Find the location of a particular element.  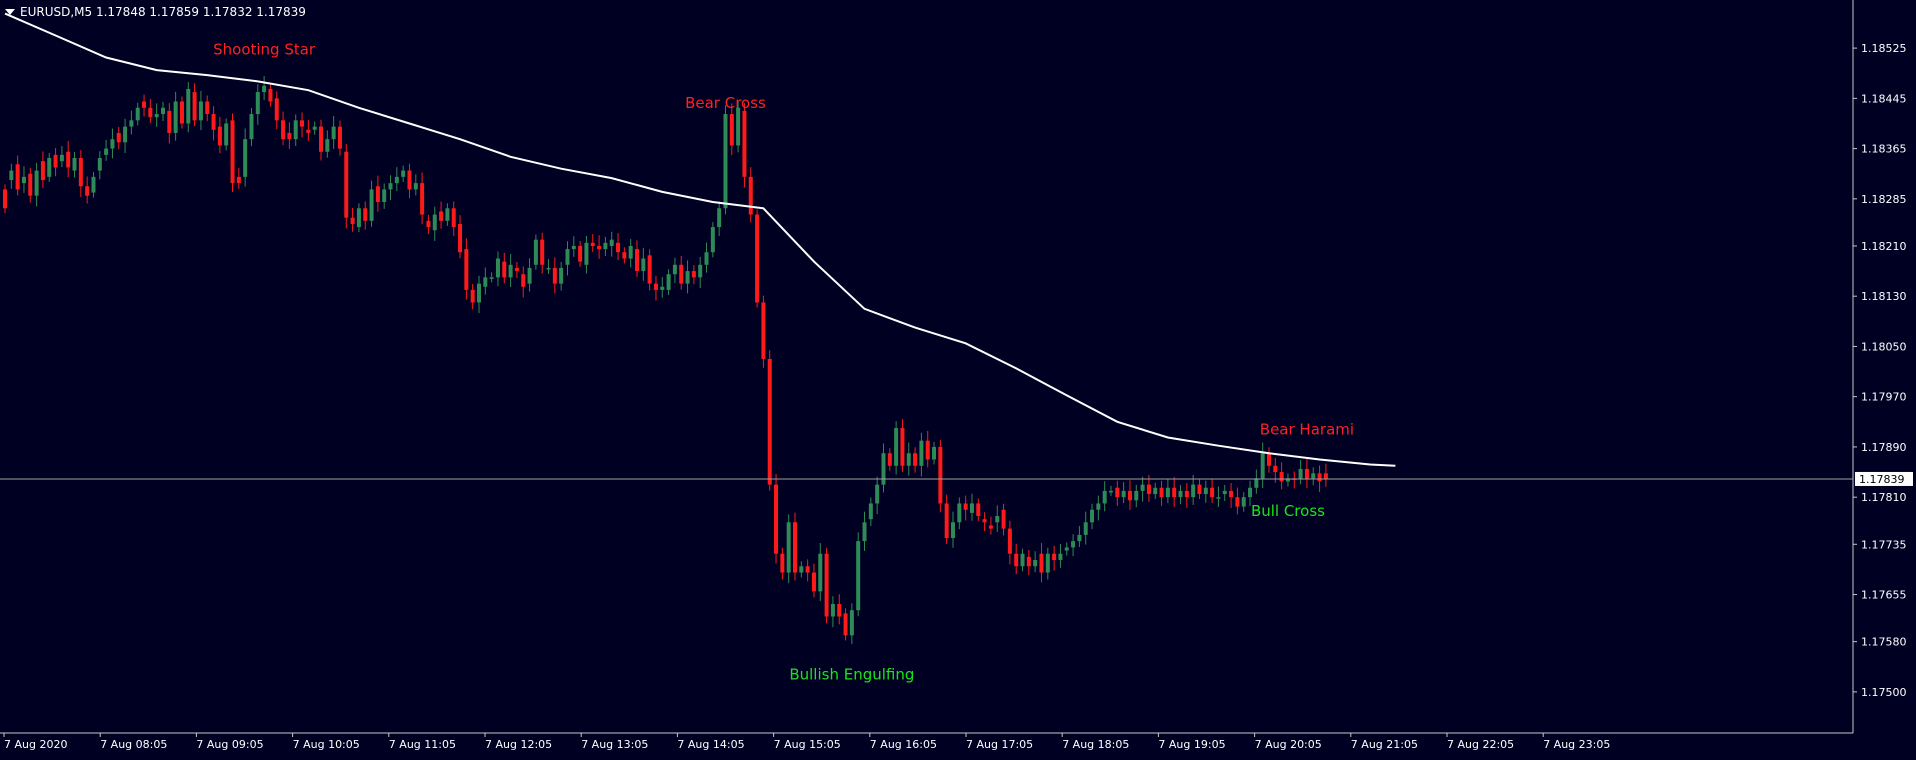

time-tick-label: 7 Aug 21:05 is located at coordinates (1384, 744).